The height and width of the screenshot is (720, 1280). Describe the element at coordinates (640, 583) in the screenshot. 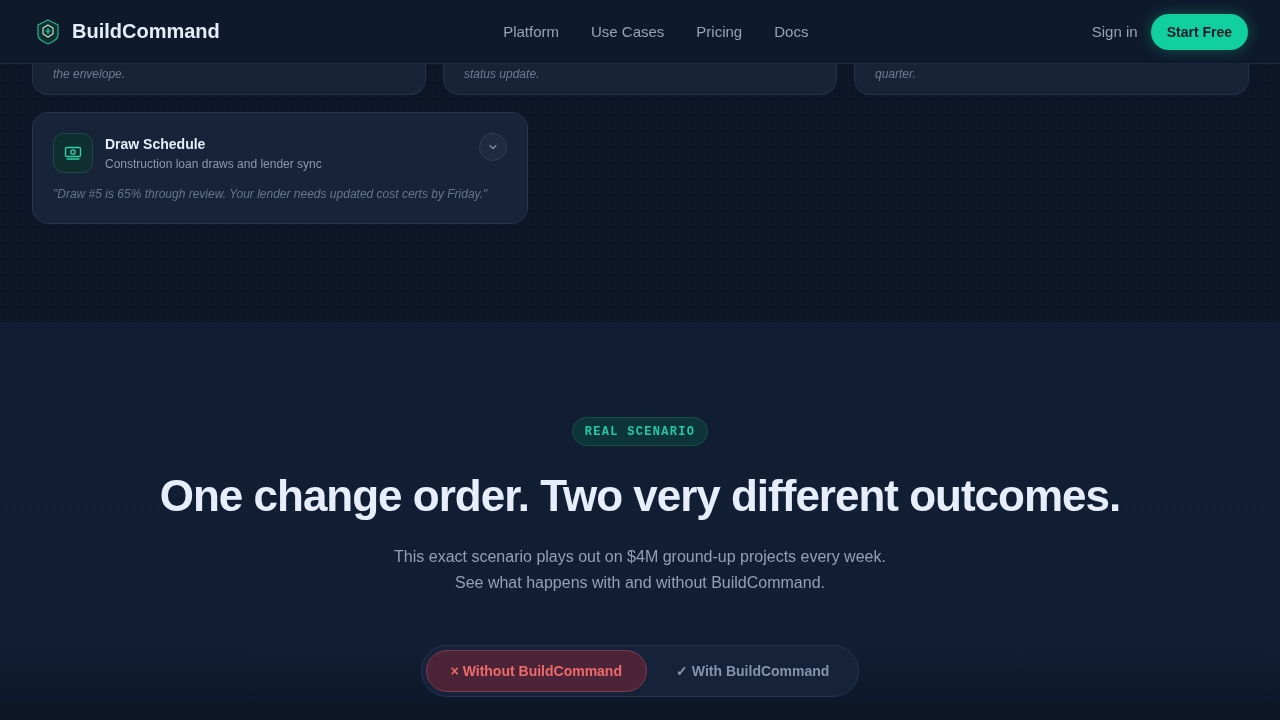

I see `section-subtitle: See what happens with and without BuildCommand.` at that location.